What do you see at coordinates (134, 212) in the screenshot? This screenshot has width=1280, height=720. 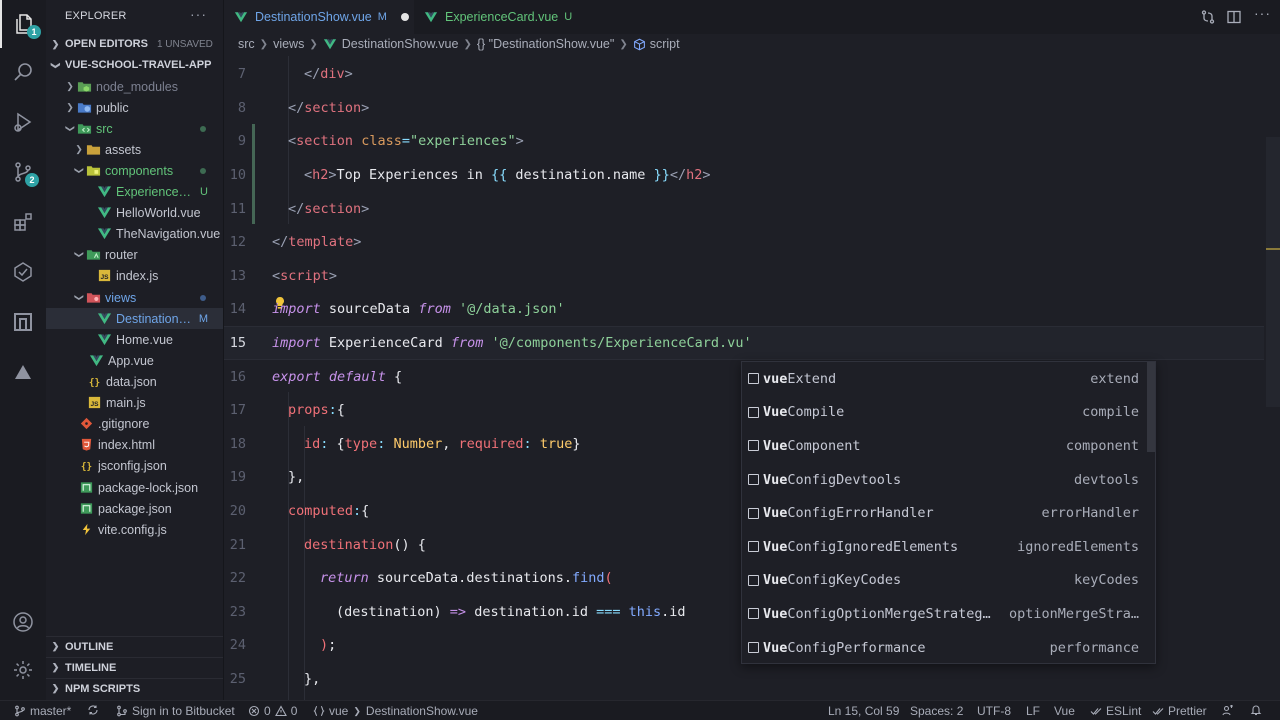 I see `tree-item-helloworld: HelloWorld.vue` at bounding box center [134, 212].